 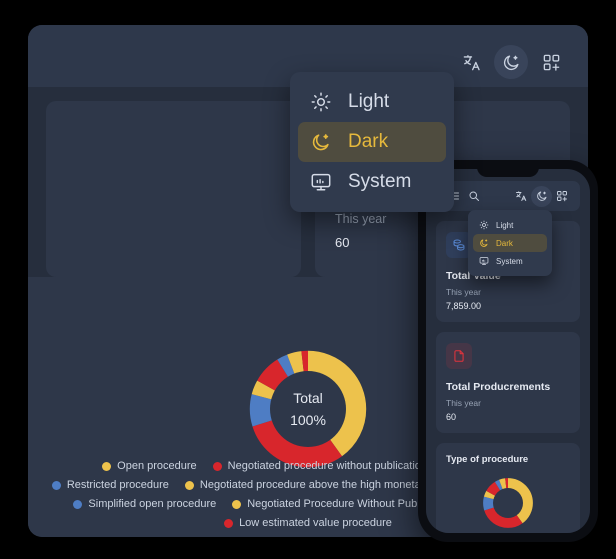 What do you see at coordinates (505, 225) in the screenshot?
I see `phone-theme-option-label: Light` at bounding box center [505, 225].